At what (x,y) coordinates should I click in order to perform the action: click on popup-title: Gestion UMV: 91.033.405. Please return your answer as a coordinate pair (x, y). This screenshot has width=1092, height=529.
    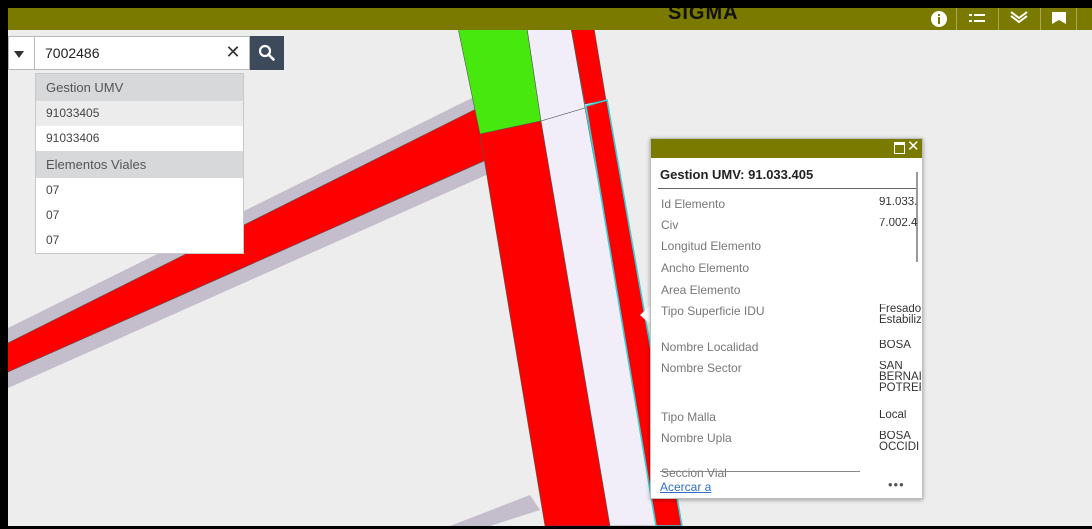
    Looking at the image, I should click on (737, 174).